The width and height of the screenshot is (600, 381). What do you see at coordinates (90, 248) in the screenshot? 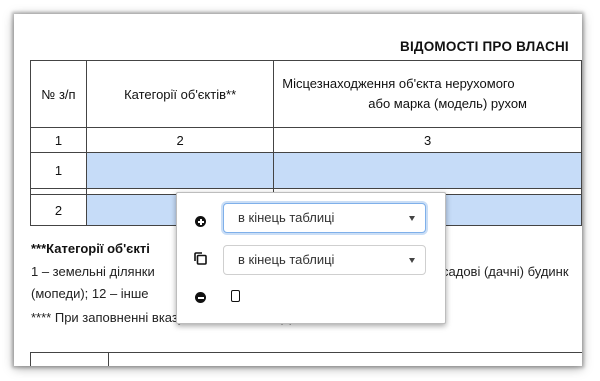
I see `categories-title: ***Категорії об'єкті` at bounding box center [90, 248].